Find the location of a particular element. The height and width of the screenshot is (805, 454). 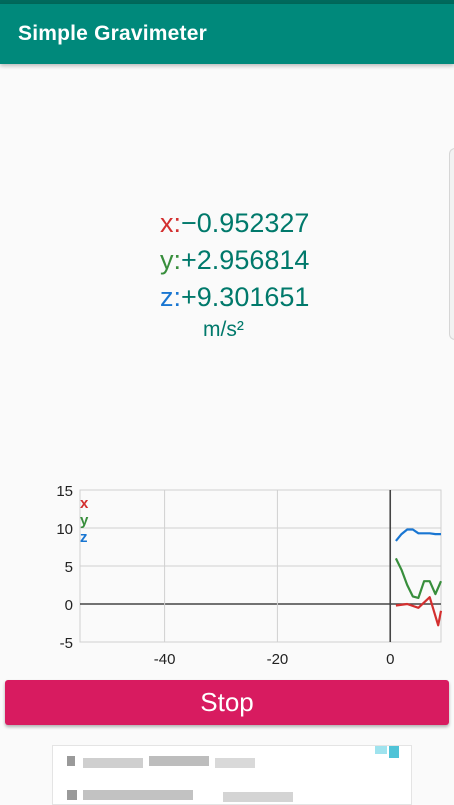

legend-entry-z: z is located at coordinates (84, 537).